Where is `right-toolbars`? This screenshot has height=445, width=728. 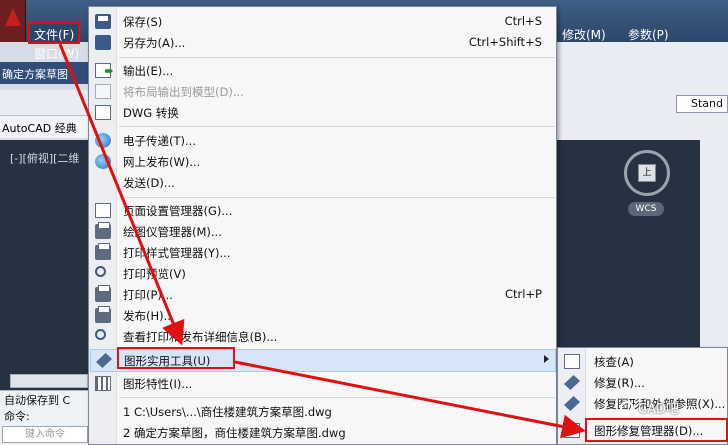 right-toolbars is located at coordinates (642, 91).